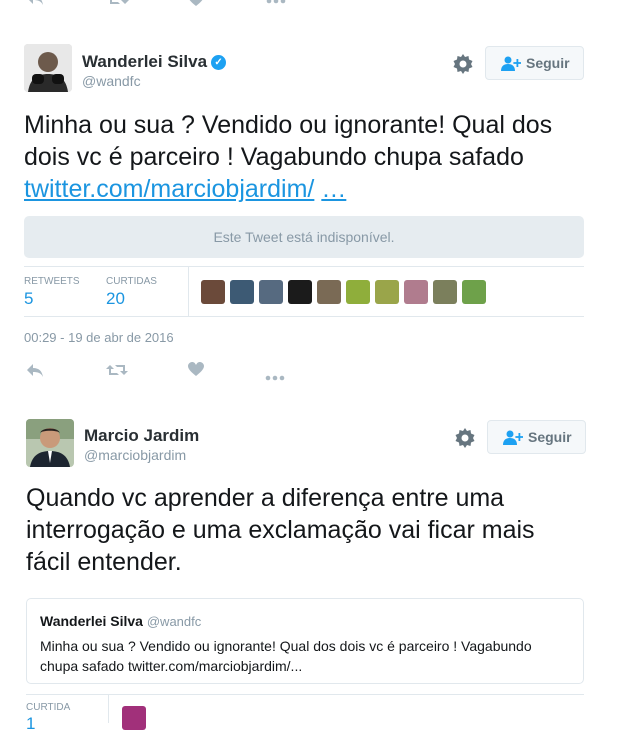 This screenshot has width=630, height=734. Describe the element at coordinates (131, 281) in the screenshot. I see `likes-label: CURTIDAS` at that location.